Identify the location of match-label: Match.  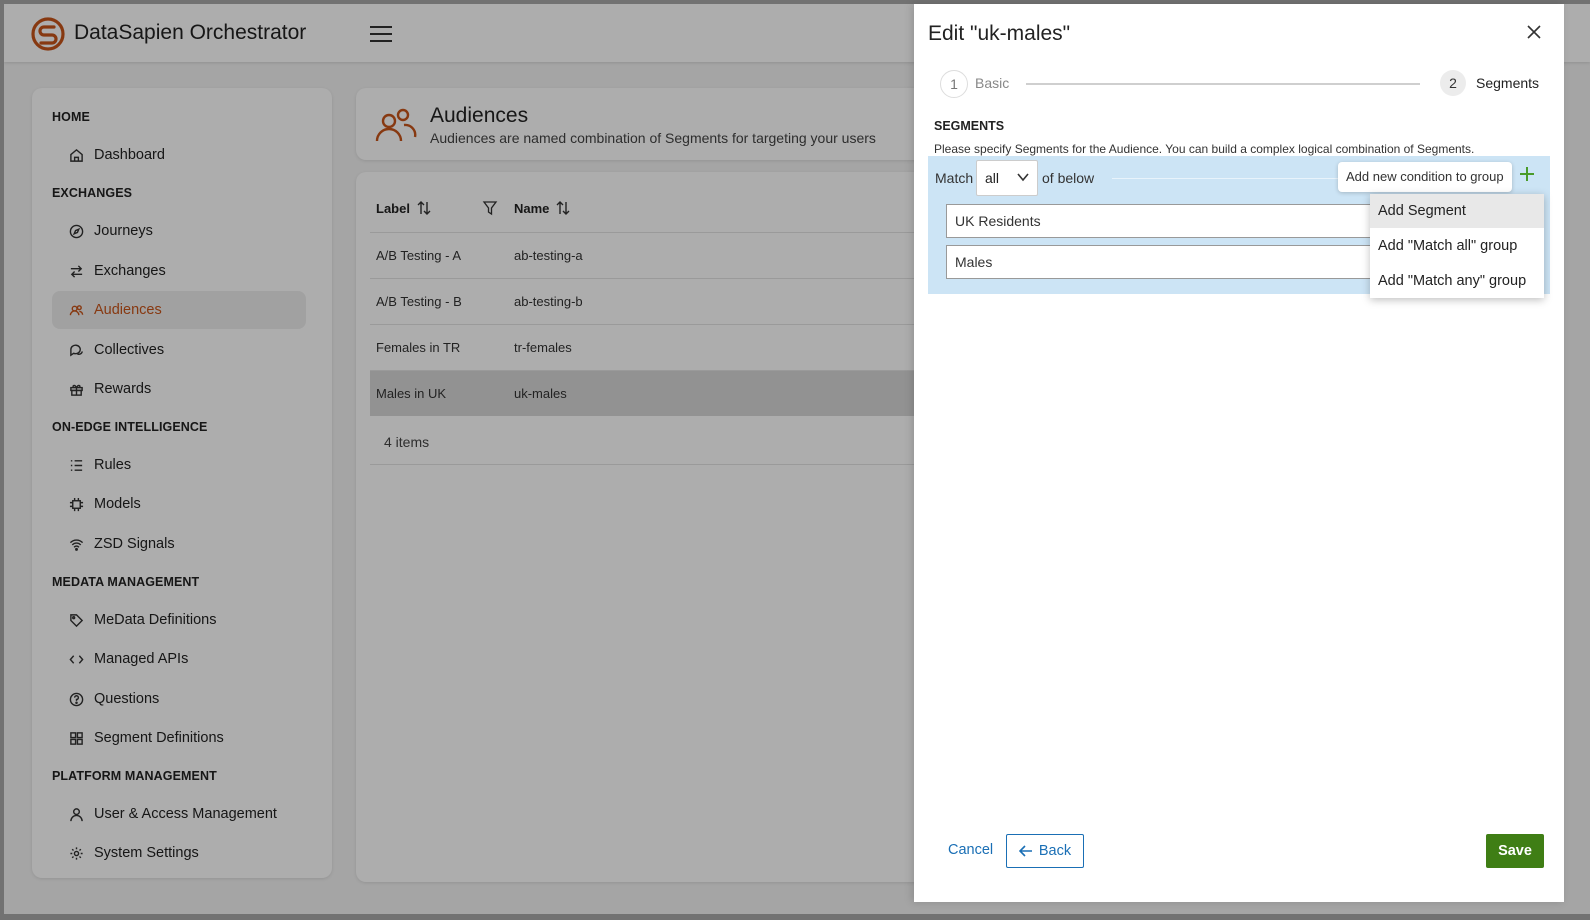
(954, 178).